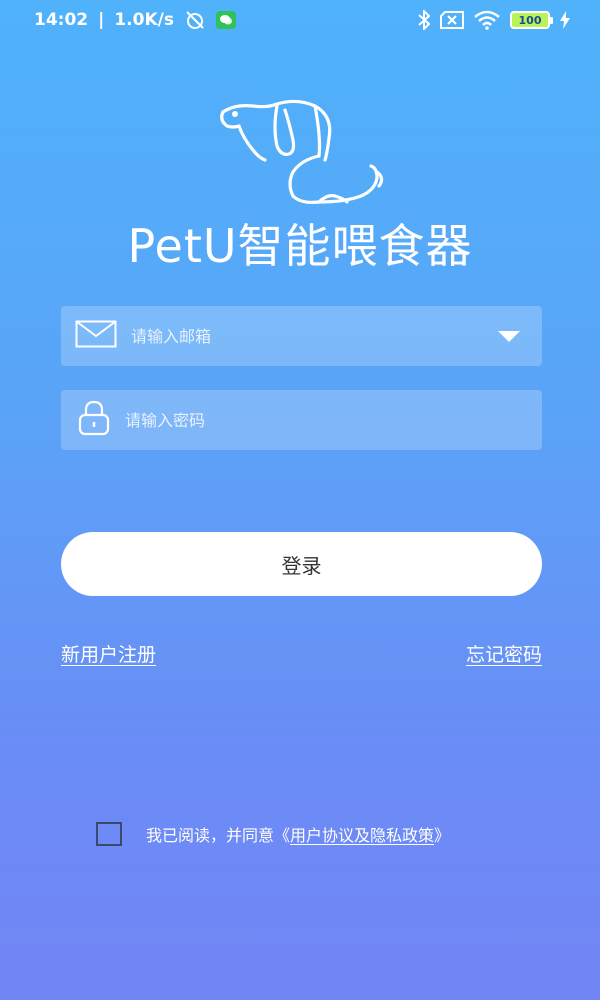 The image size is (600, 1000). What do you see at coordinates (424, 20) in the screenshot?
I see `bluetooth-icon` at bounding box center [424, 20].